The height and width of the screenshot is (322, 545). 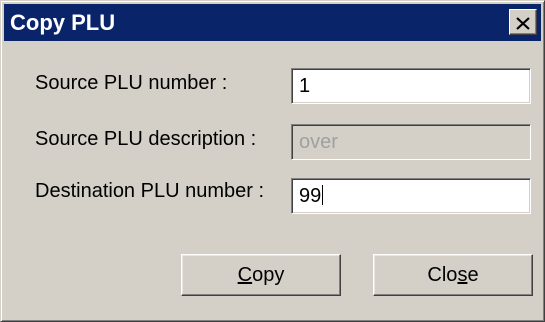 I want to click on close-button, so click(x=523, y=22).